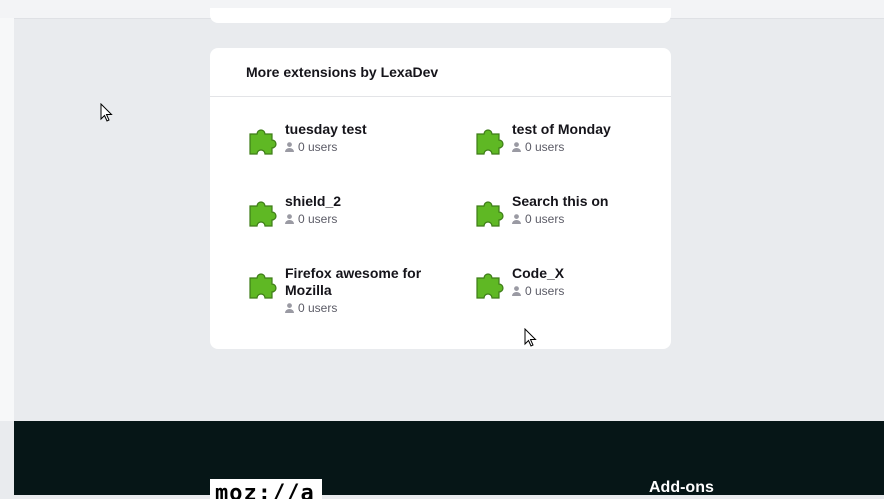 This screenshot has height=499, width=884. I want to click on footer-heading-add-ons: Add-ons, so click(681, 487).